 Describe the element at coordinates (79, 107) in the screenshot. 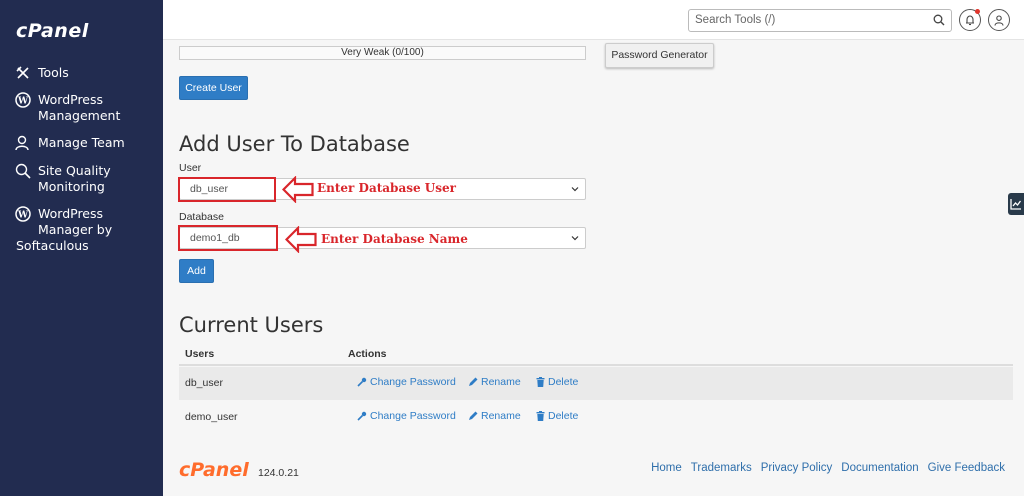

I see `sidebar-item-label: WordPress Management` at that location.